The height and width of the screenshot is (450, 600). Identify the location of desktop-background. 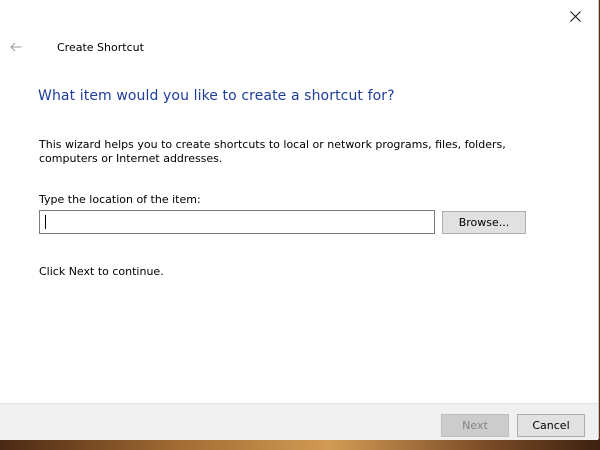
(300, 445).